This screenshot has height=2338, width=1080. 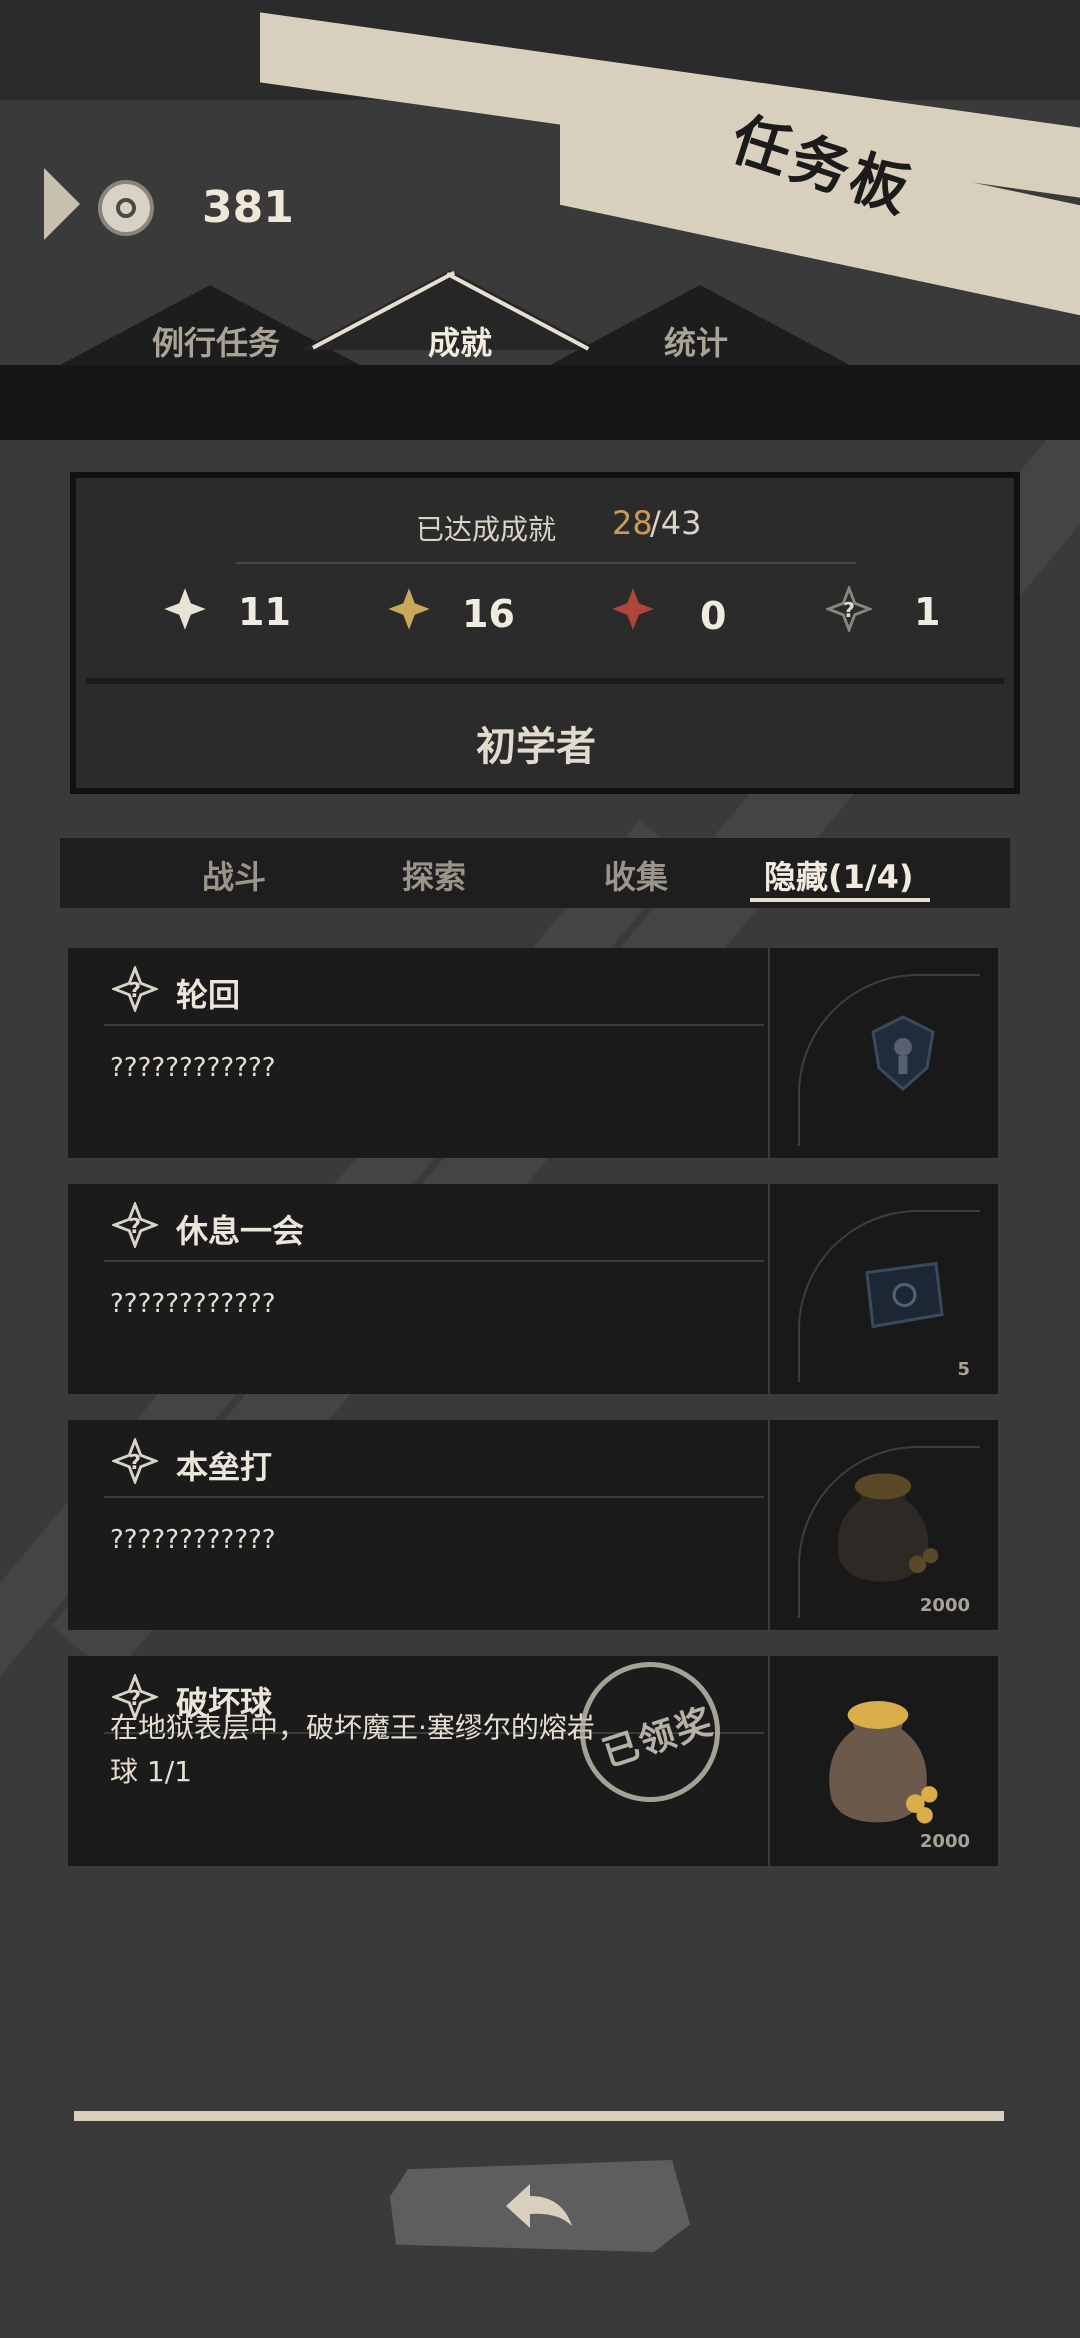 What do you see at coordinates (216, 341) in the screenshot?
I see `tab-routine-tasks: 例行任务` at bounding box center [216, 341].